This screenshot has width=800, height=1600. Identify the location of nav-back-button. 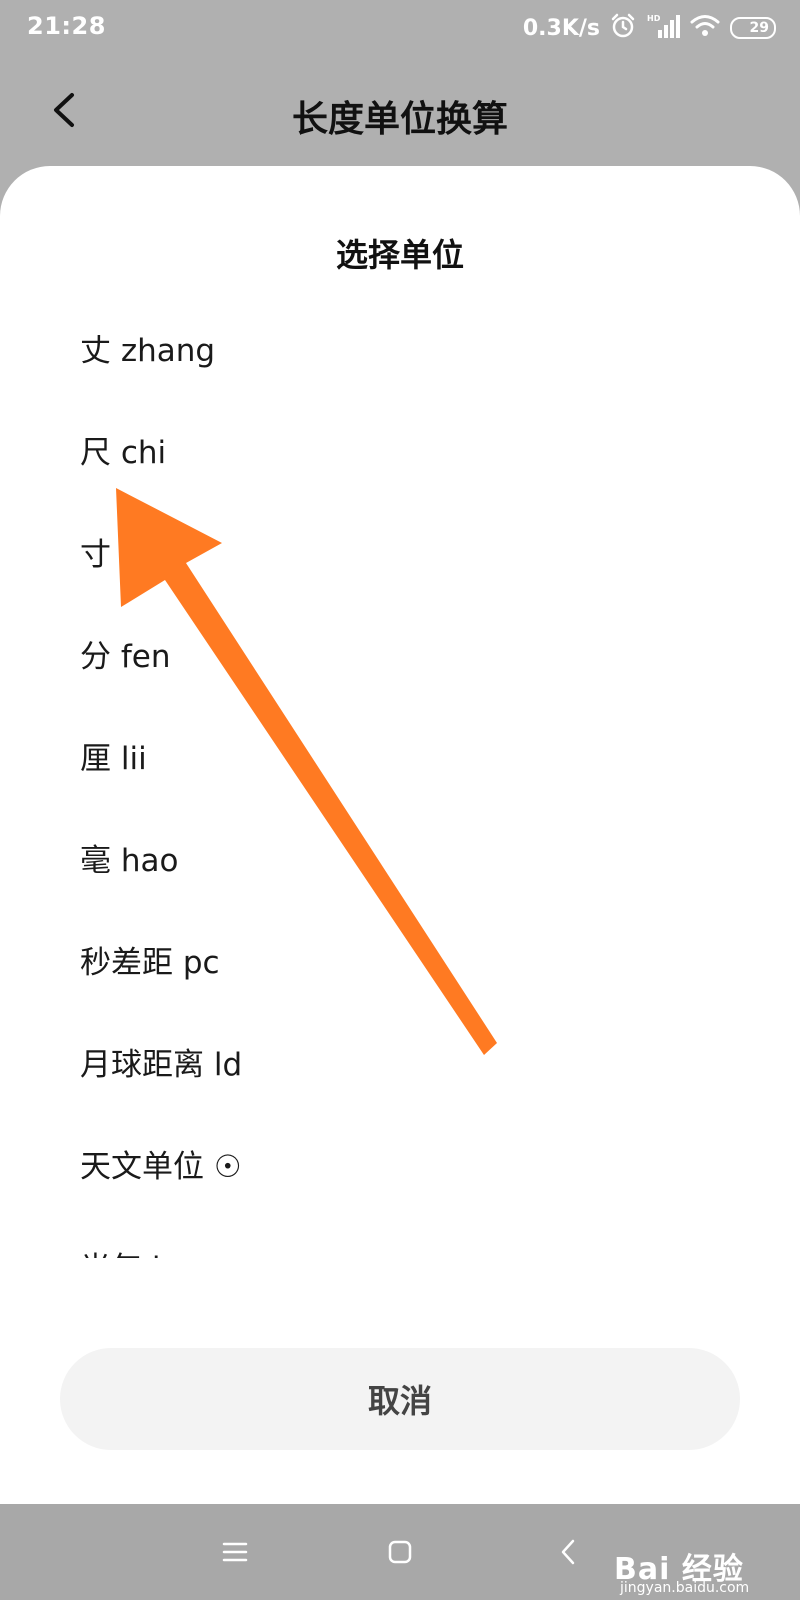
(568, 1552).